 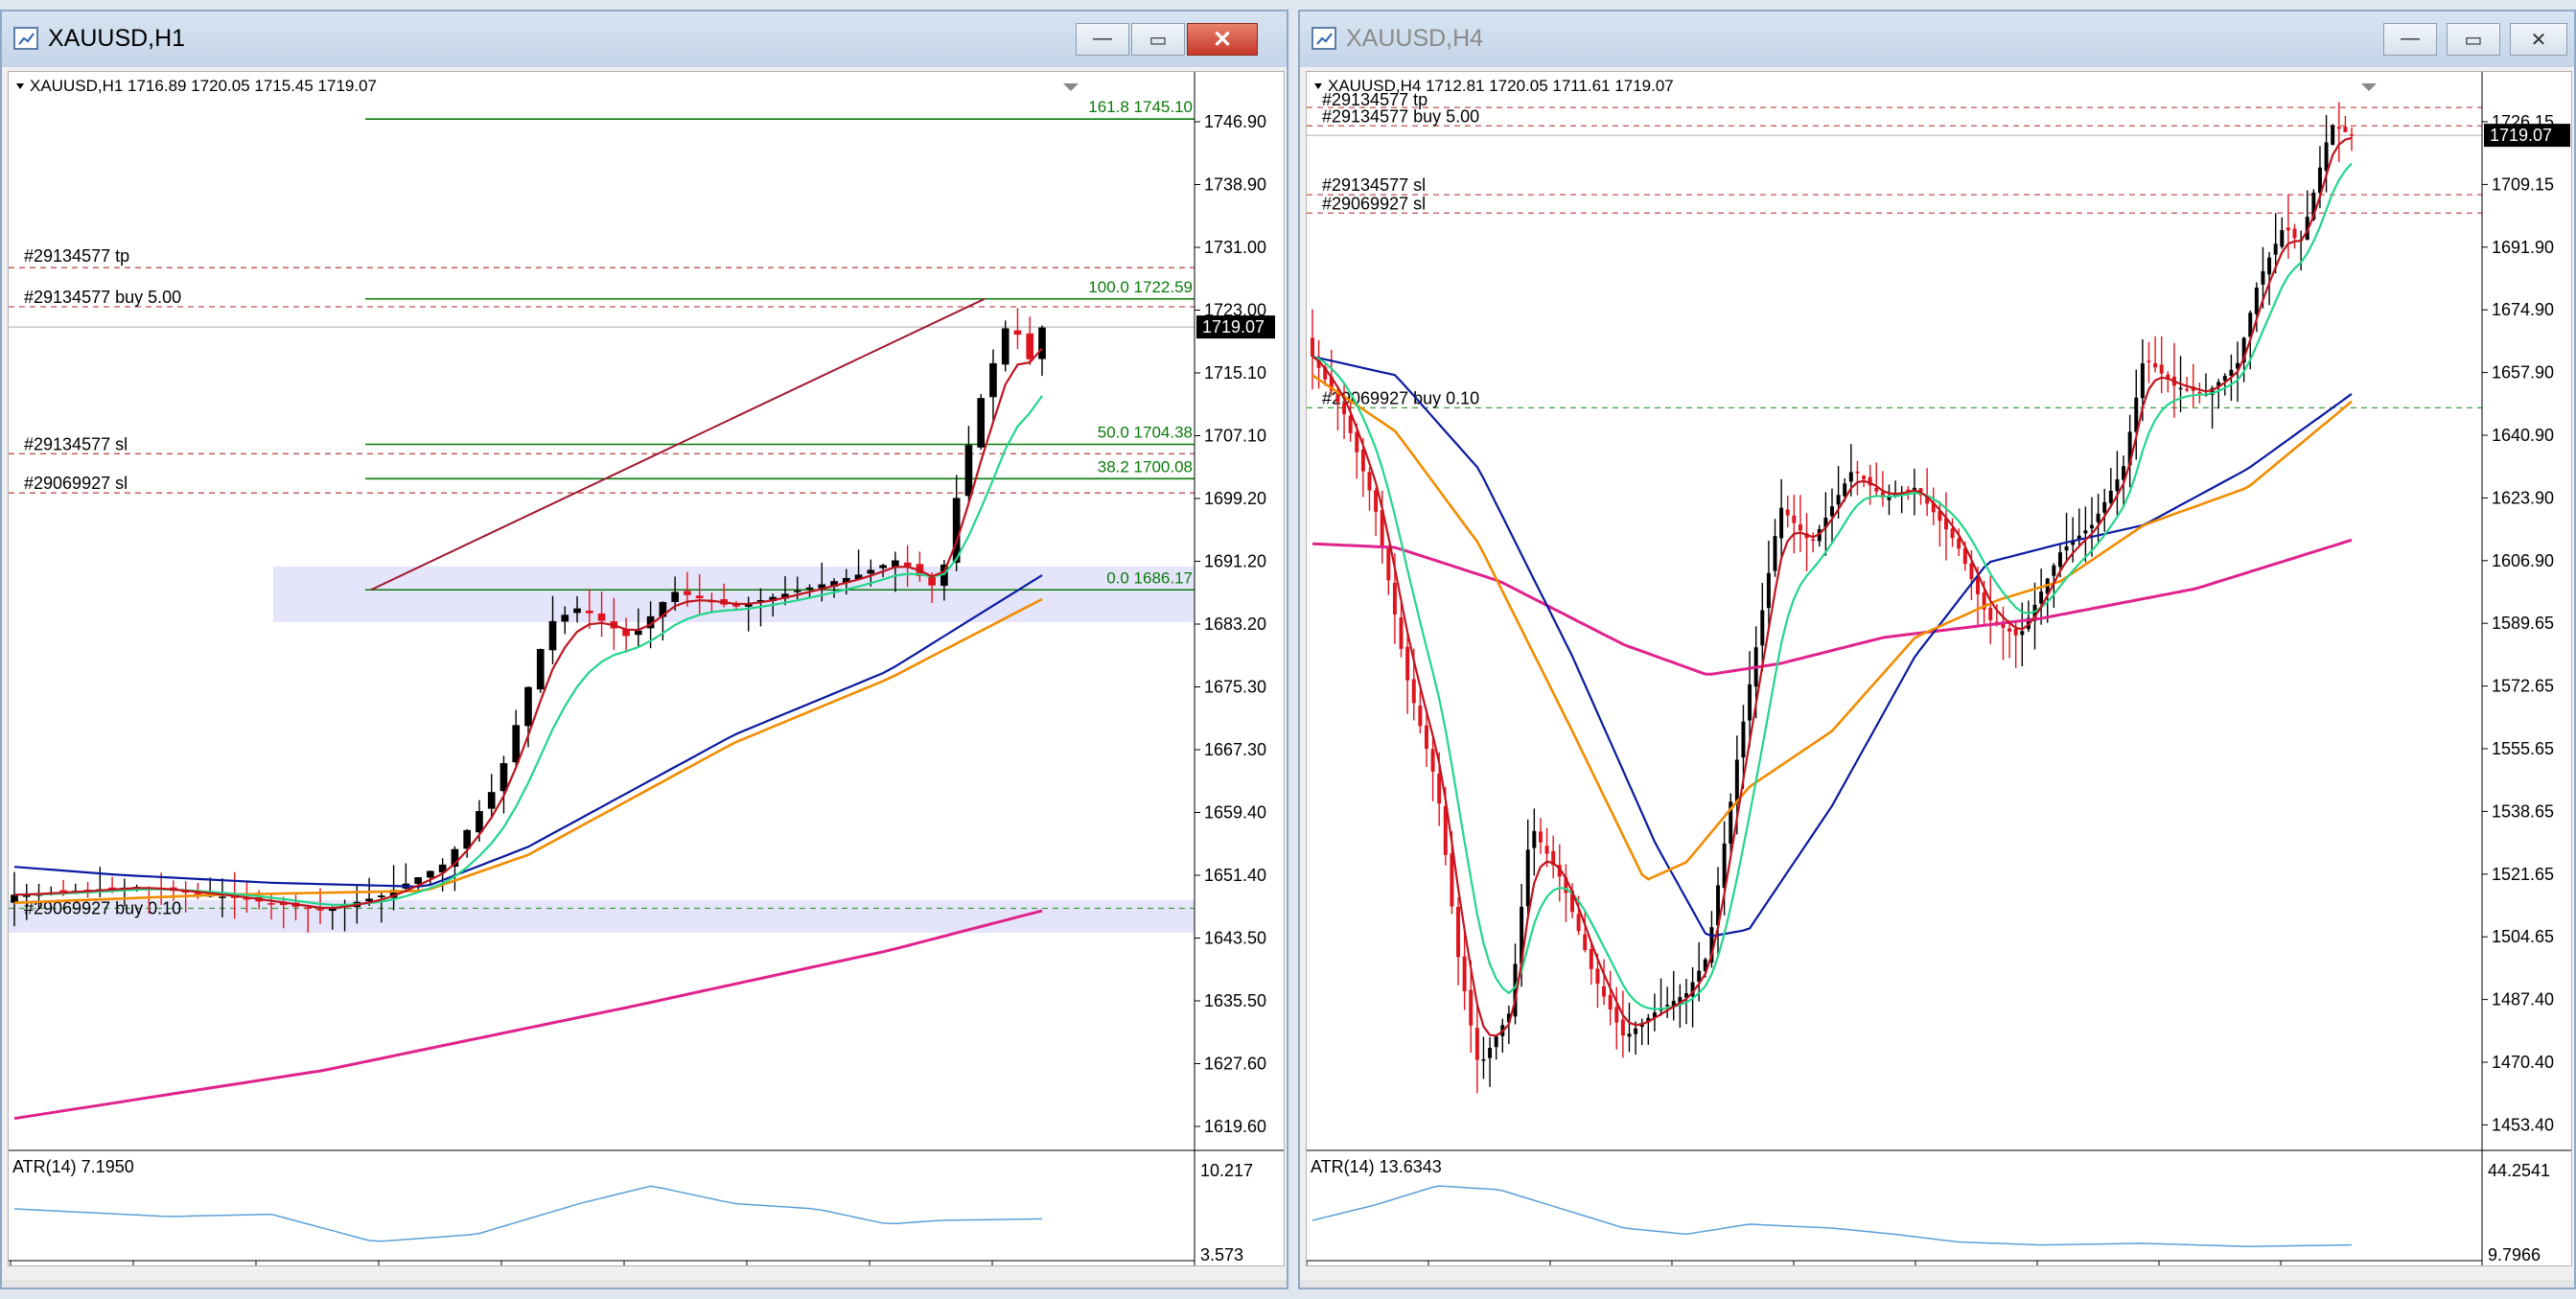 What do you see at coordinates (645, 39) in the screenshot?
I see `title-bar: XAUUSD,H1 — ▭ ✕` at bounding box center [645, 39].